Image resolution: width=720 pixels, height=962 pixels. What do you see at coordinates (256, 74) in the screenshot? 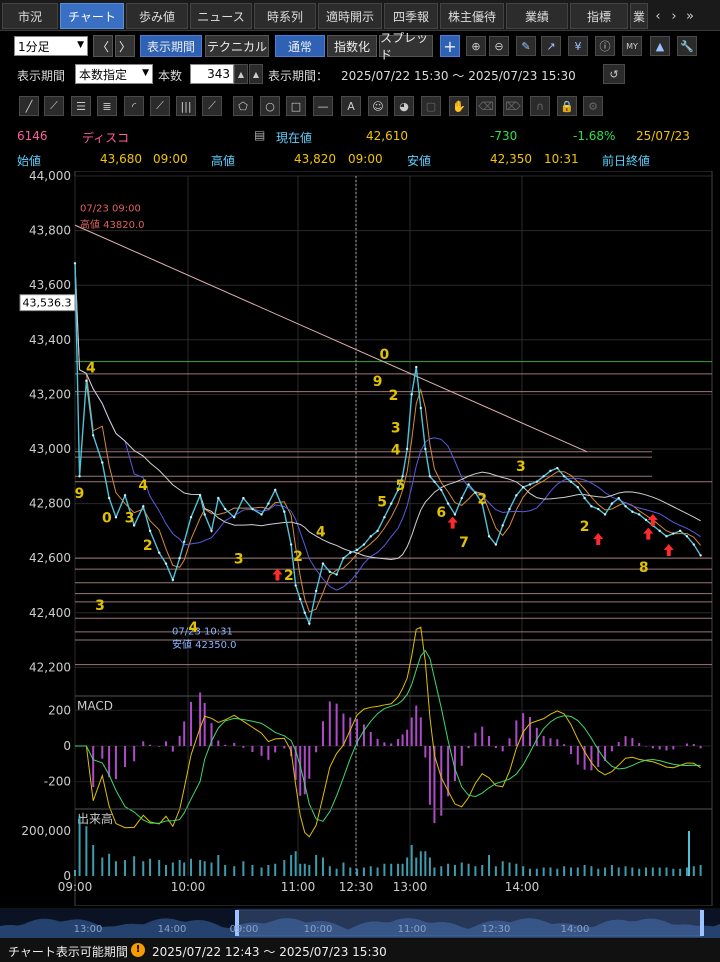
I see `count-stepper-up-icon: ▲` at bounding box center [256, 74].